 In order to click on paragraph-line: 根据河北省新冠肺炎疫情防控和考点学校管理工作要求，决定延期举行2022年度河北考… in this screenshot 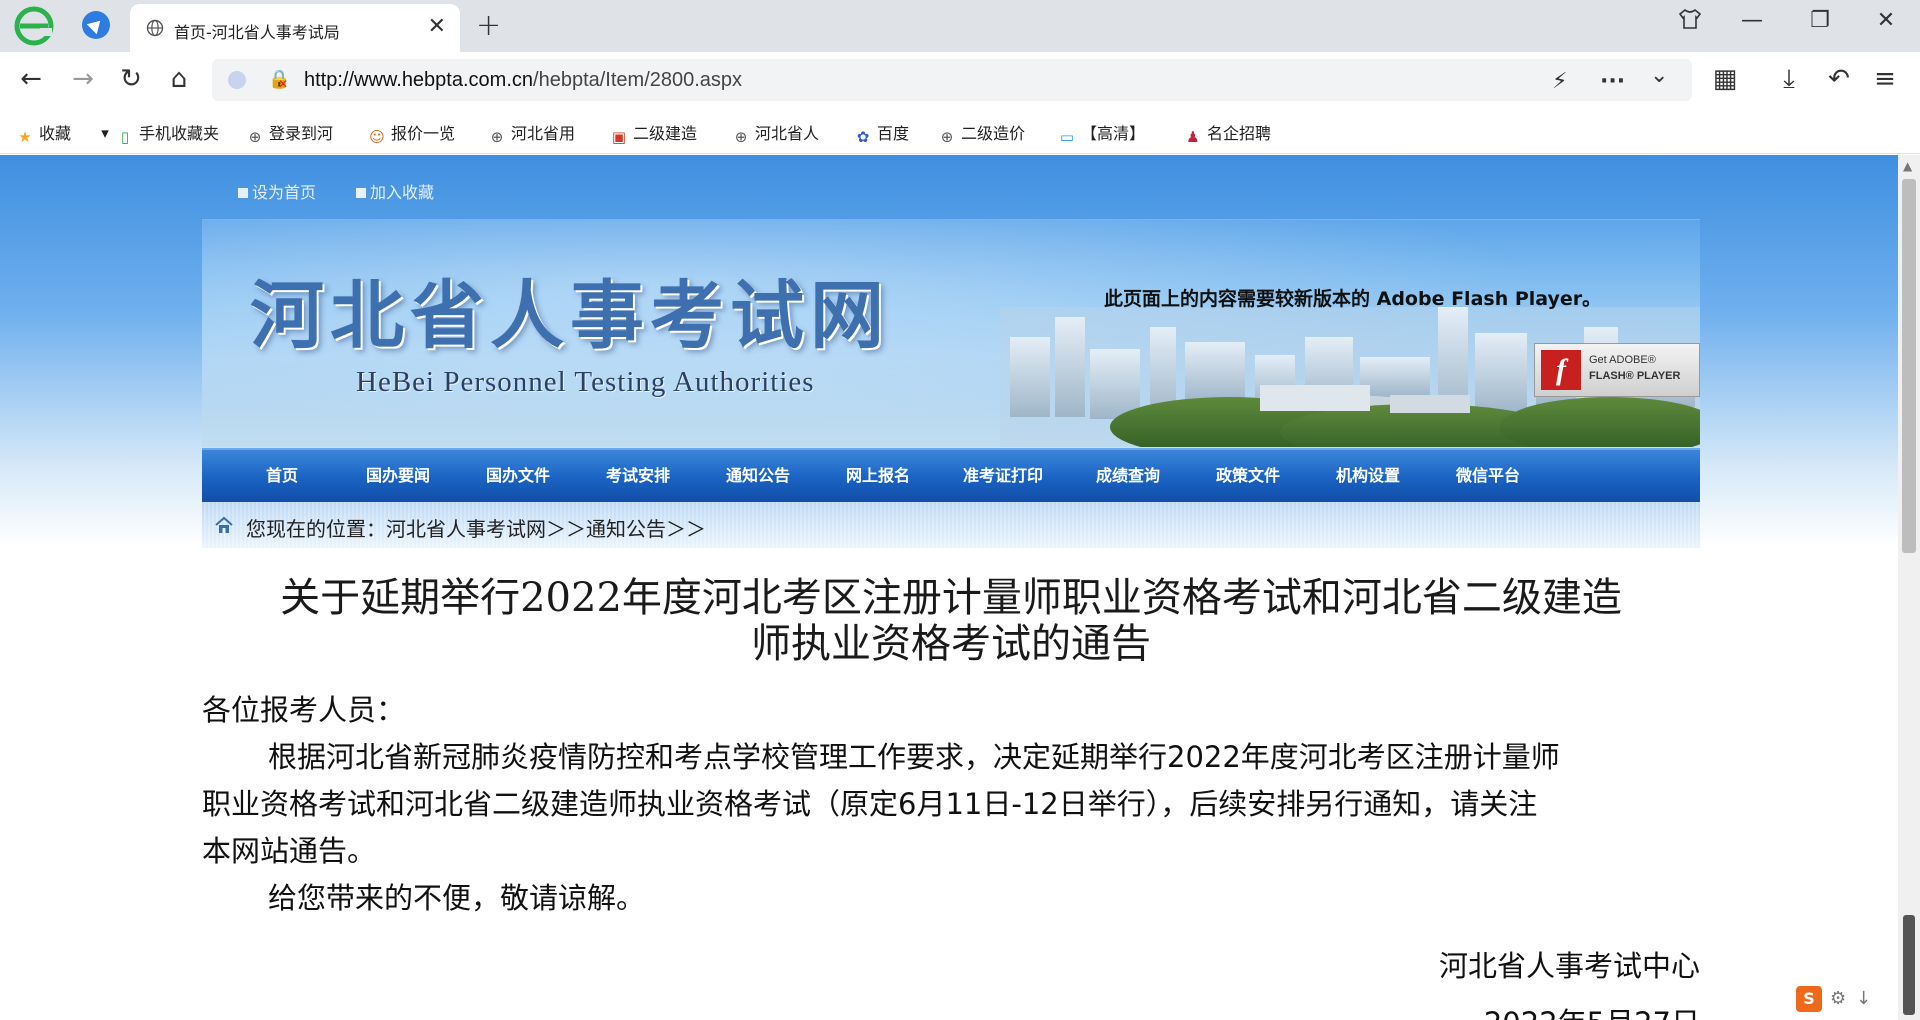, I will do `click(914, 757)`.